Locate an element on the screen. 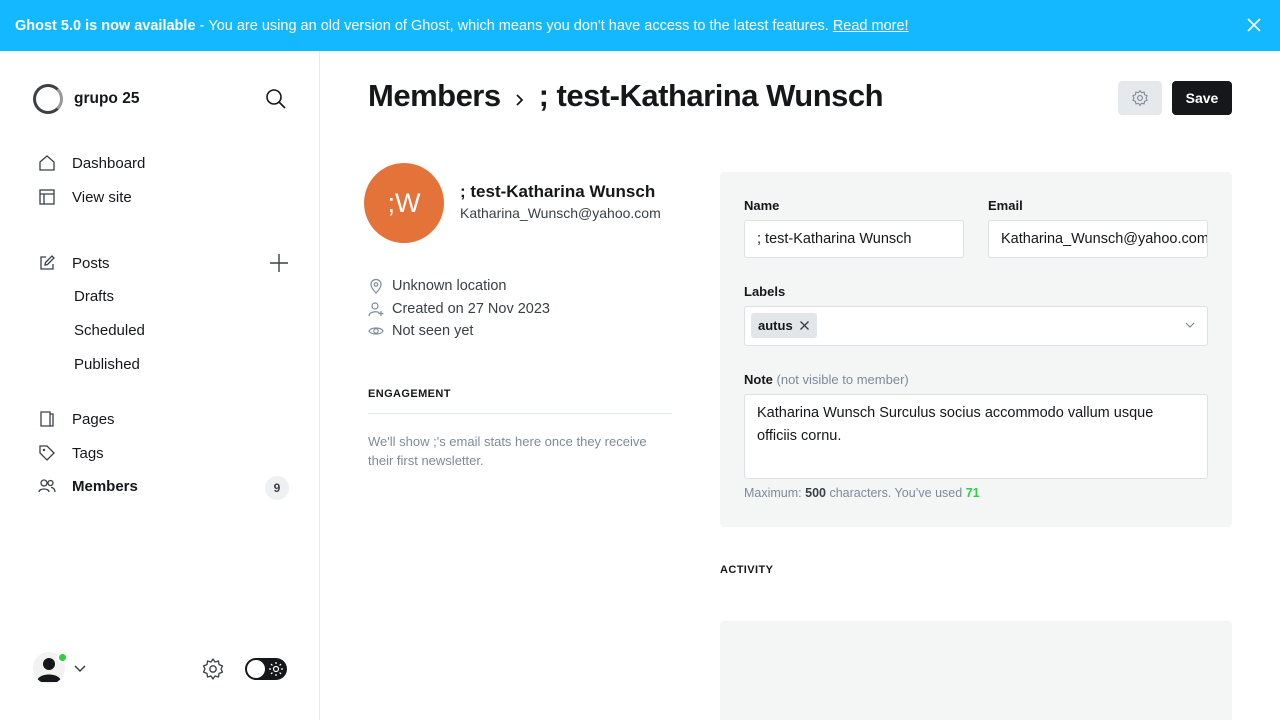 This screenshot has width=1280, height=720. sun-icon is located at coordinates (276, 669).